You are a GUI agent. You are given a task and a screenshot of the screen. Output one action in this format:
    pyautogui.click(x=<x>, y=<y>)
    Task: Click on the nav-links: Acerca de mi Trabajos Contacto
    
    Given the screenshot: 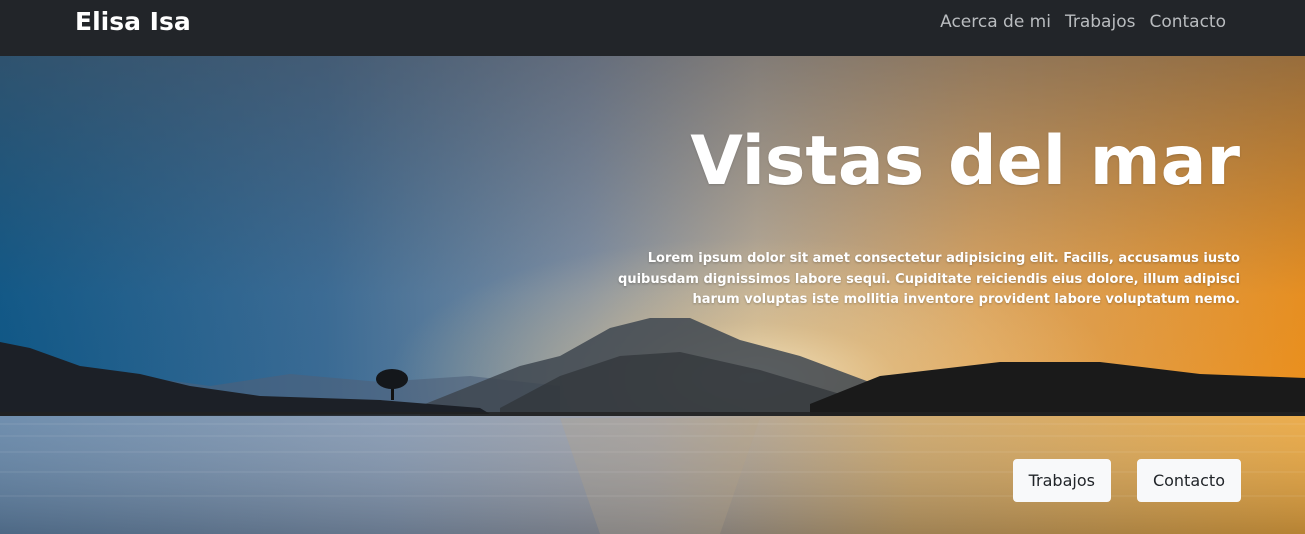 What is the action you would take?
    pyautogui.click(x=1083, y=22)
    